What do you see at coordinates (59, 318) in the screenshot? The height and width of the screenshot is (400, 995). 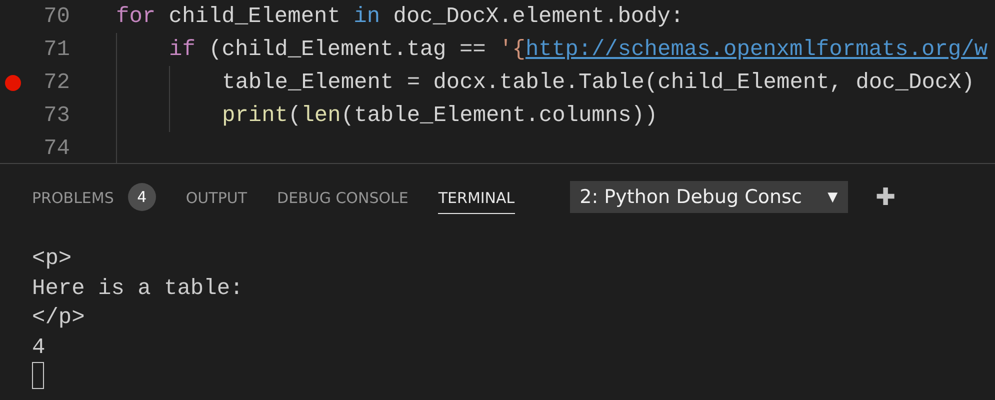 I see `terminal-output-line: </p>` at bounding box center [59, 318].